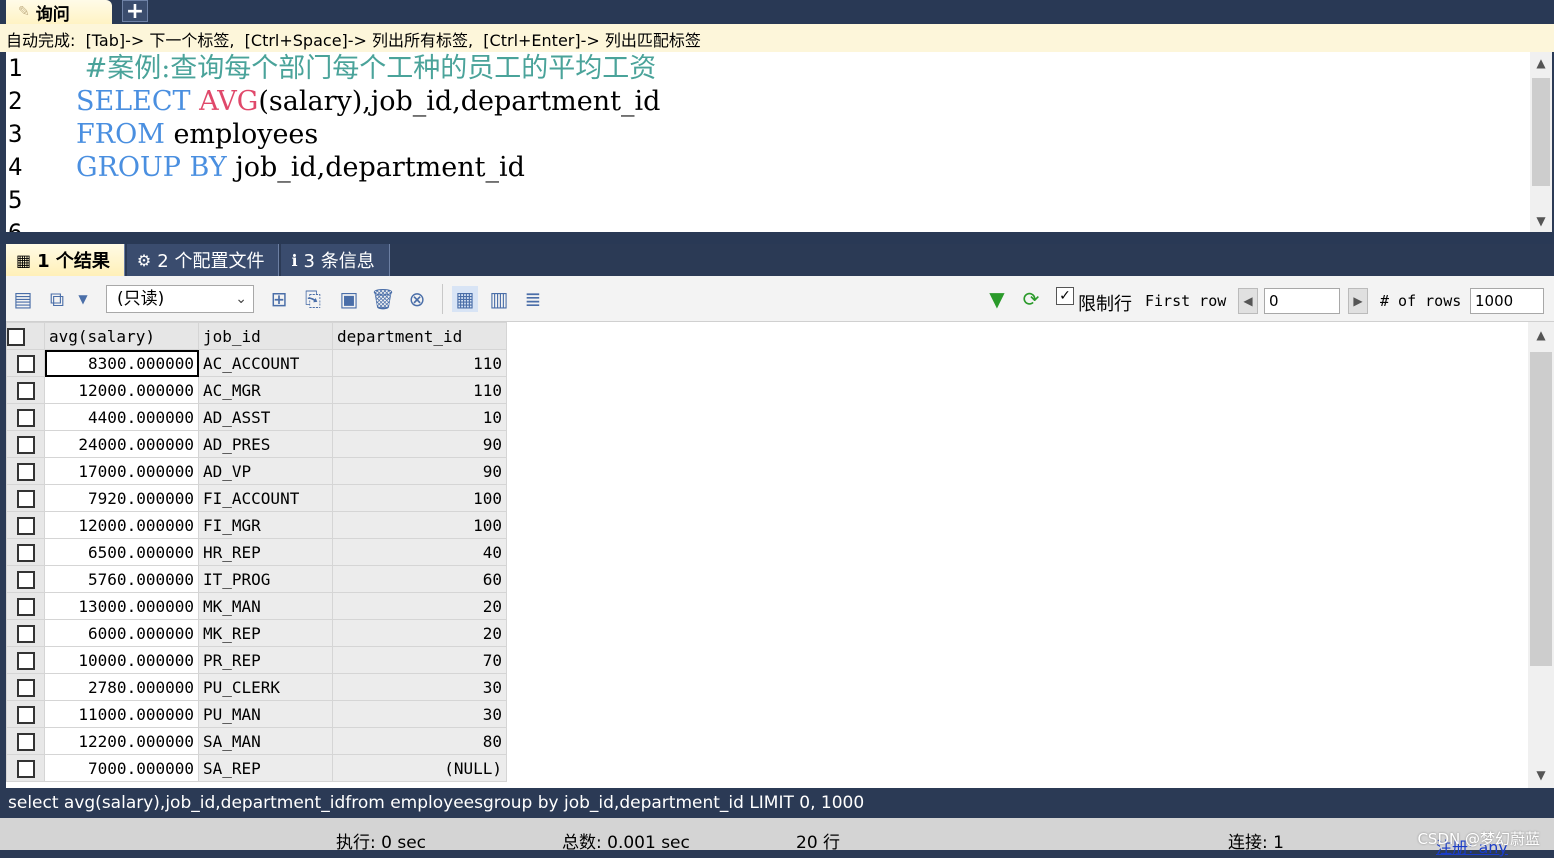 The width and height of the screenshot is (1554, 858). What do you see at coordinates (256, 525) in the screenshot?
I see `table-row: 12000.000000 FI_MGR 100` at bounding box center [256, 525].